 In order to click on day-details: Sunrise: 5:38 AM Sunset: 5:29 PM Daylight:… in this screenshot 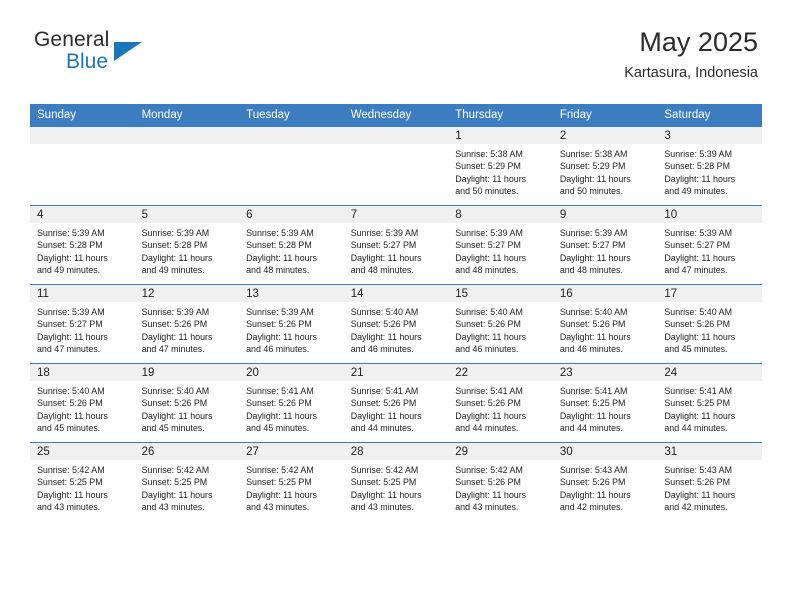, I will do `click(500, 170)`.